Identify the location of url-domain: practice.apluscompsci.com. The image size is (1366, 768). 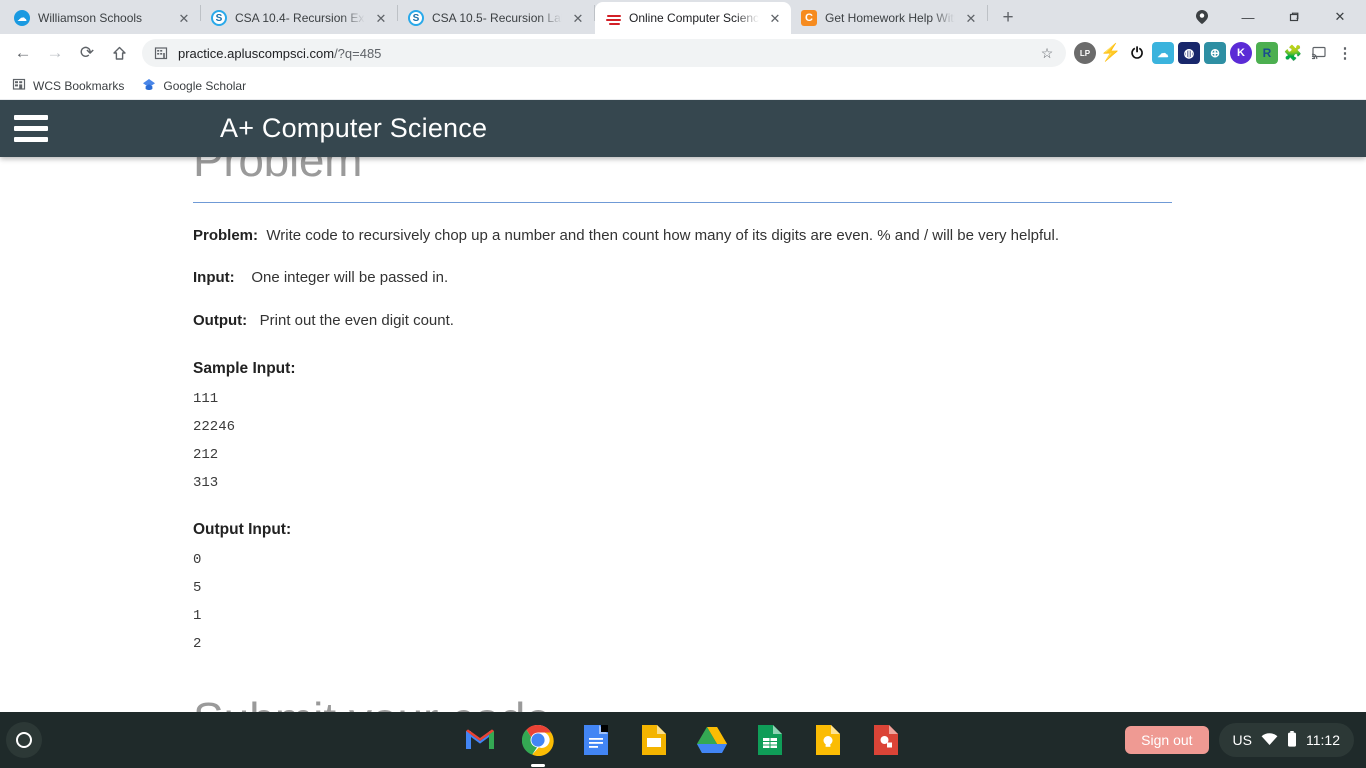
(256, 53).